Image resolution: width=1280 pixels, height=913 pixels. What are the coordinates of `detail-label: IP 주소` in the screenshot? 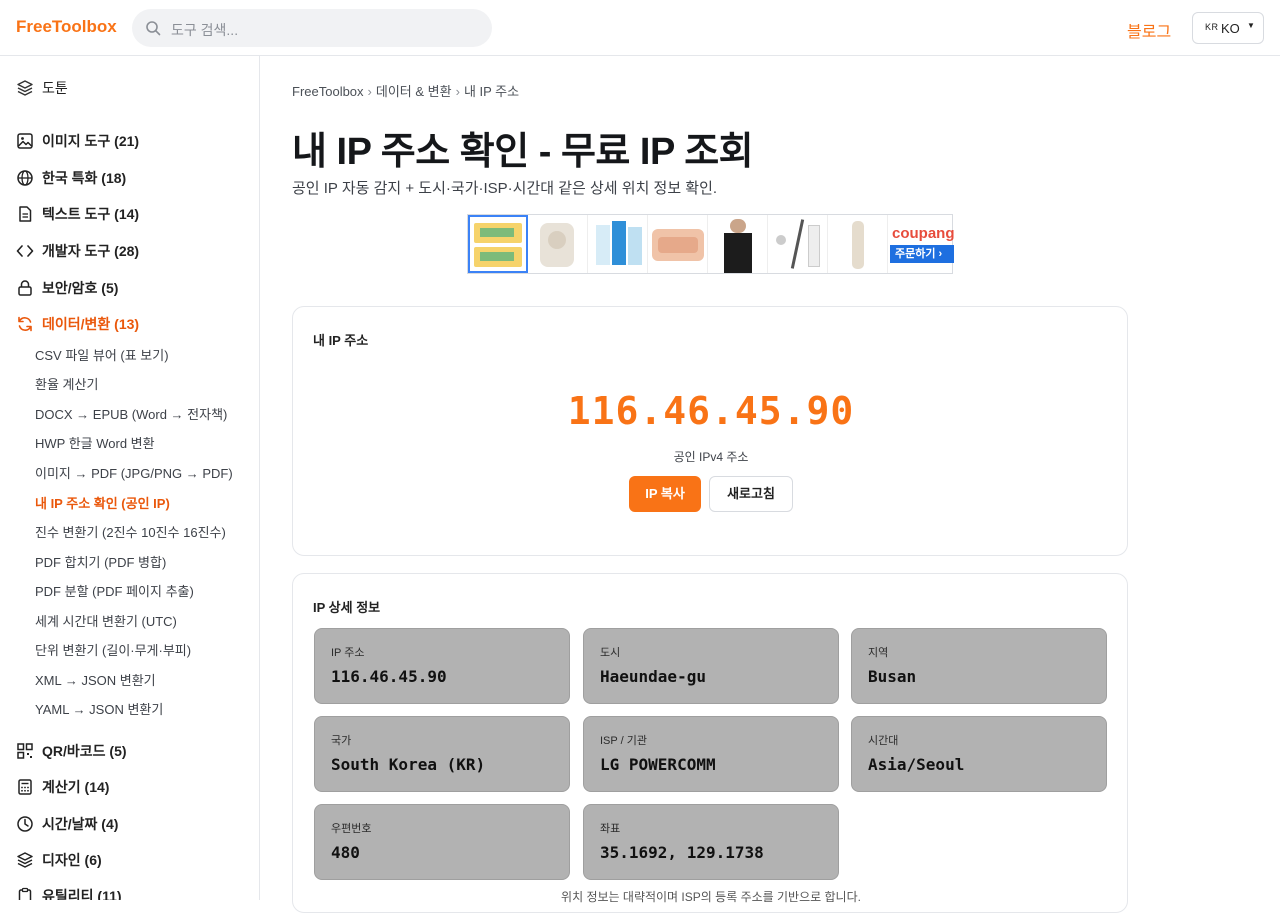 It's located at (348, 653).